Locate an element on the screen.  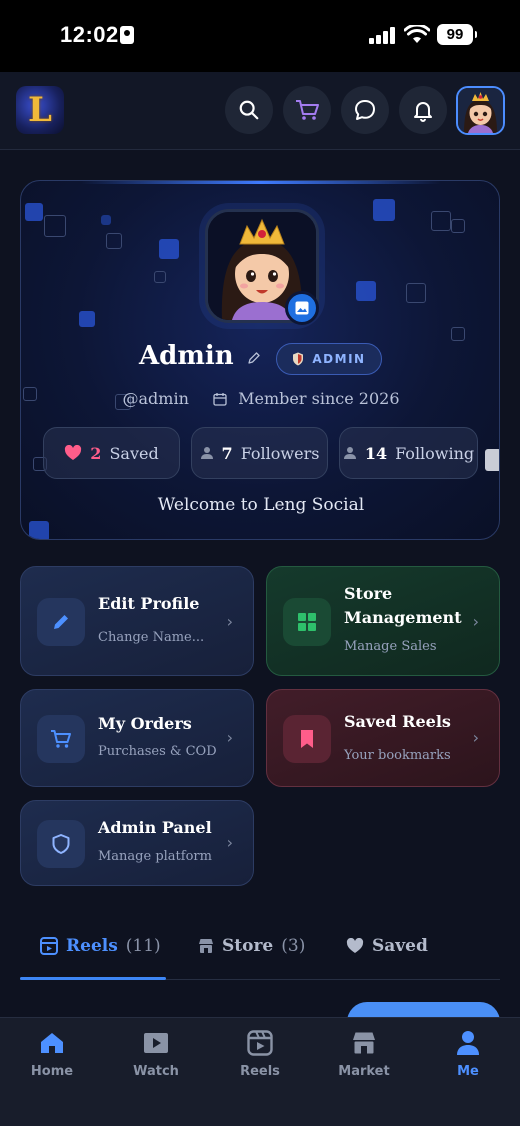
chat-icon is located at coordinates (365, 110).